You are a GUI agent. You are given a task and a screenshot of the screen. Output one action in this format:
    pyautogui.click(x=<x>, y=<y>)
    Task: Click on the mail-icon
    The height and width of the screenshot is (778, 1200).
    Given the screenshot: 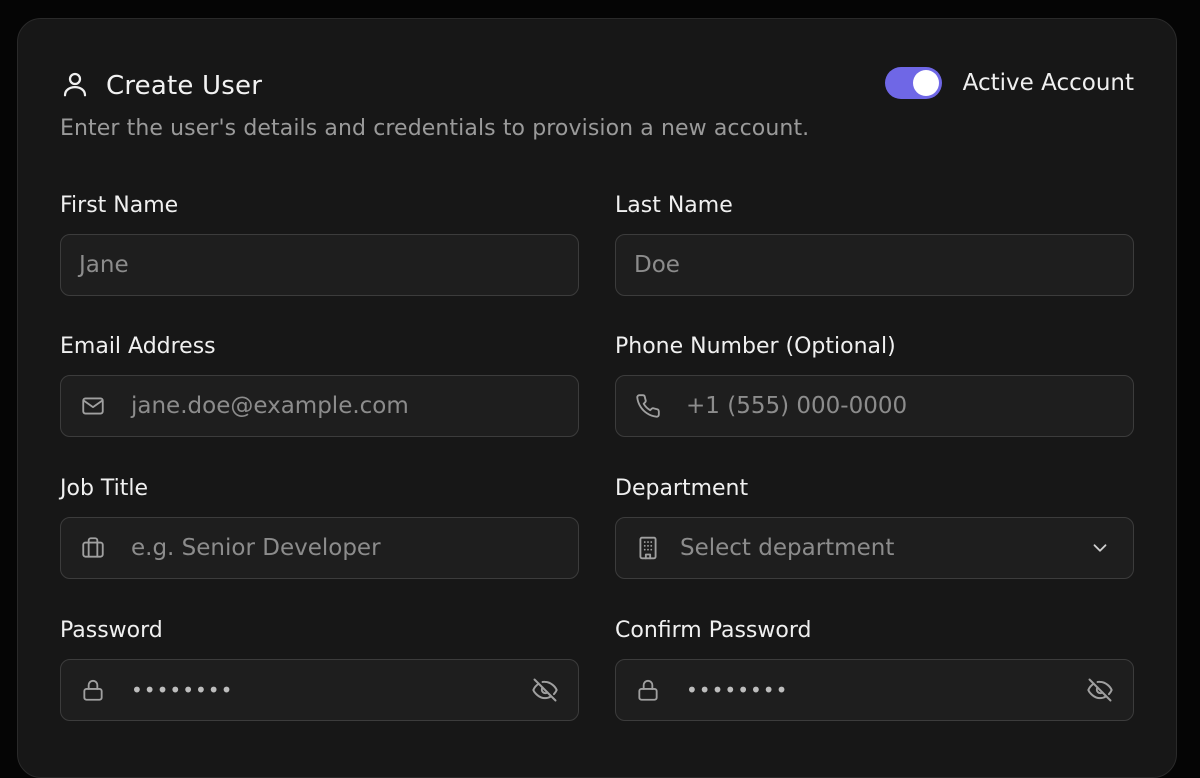 What is the action you would take?
    pyautogui.click(x=93, y=406)
    